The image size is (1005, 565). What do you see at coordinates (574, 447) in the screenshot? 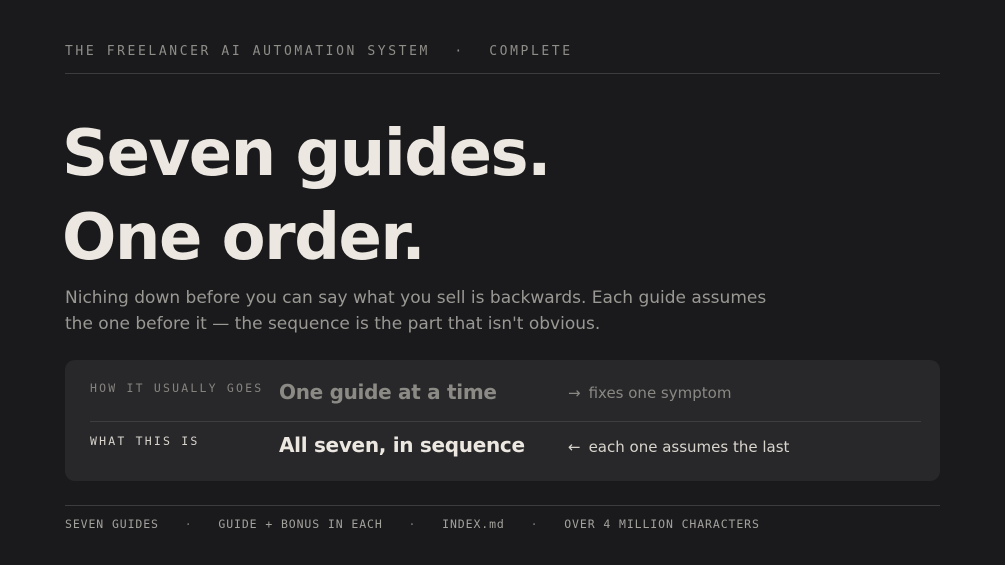
I see `arrow-left-icon: ←` at bounding box center [574, 447].